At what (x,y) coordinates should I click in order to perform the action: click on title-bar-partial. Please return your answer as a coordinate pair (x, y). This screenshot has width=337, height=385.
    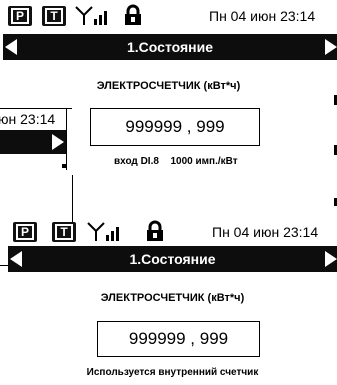
    Looking at the image, I should click on (33, 142).